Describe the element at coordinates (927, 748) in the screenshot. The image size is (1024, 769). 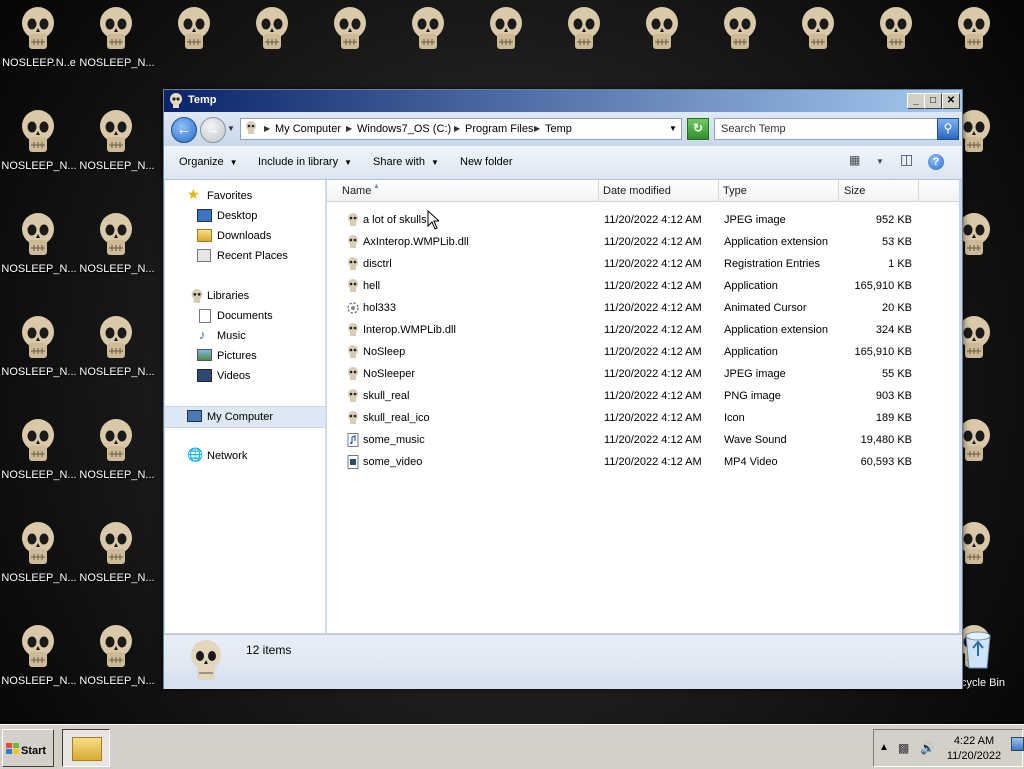
I see `volume-icon: 🔊` at that location.